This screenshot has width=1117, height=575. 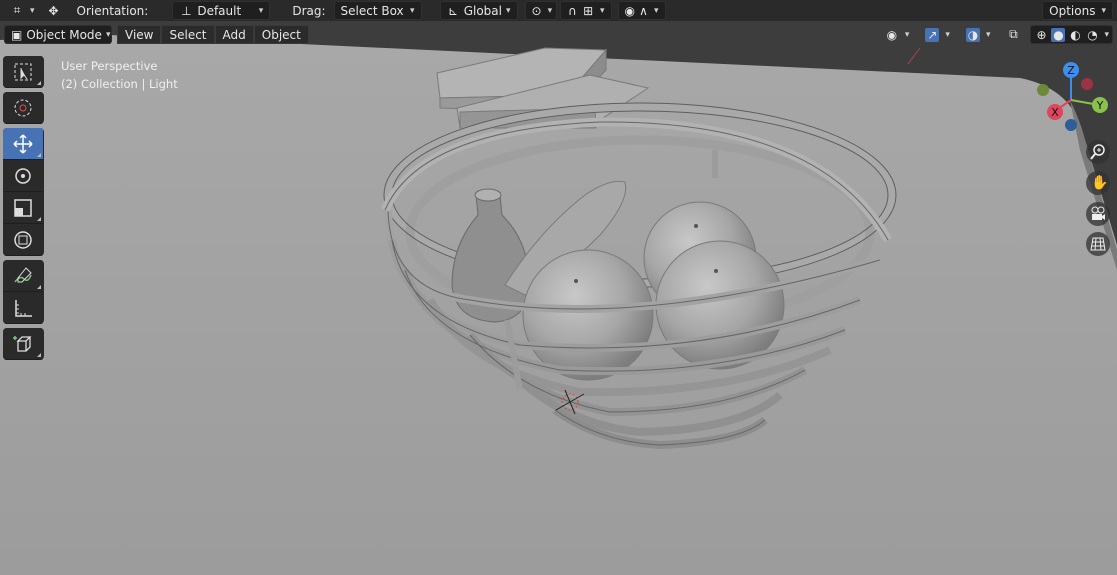 What do you see at coordinates (372, 10) in the screenshot?
I see `drag-value: Select Box` at bounding box center [372, 10].